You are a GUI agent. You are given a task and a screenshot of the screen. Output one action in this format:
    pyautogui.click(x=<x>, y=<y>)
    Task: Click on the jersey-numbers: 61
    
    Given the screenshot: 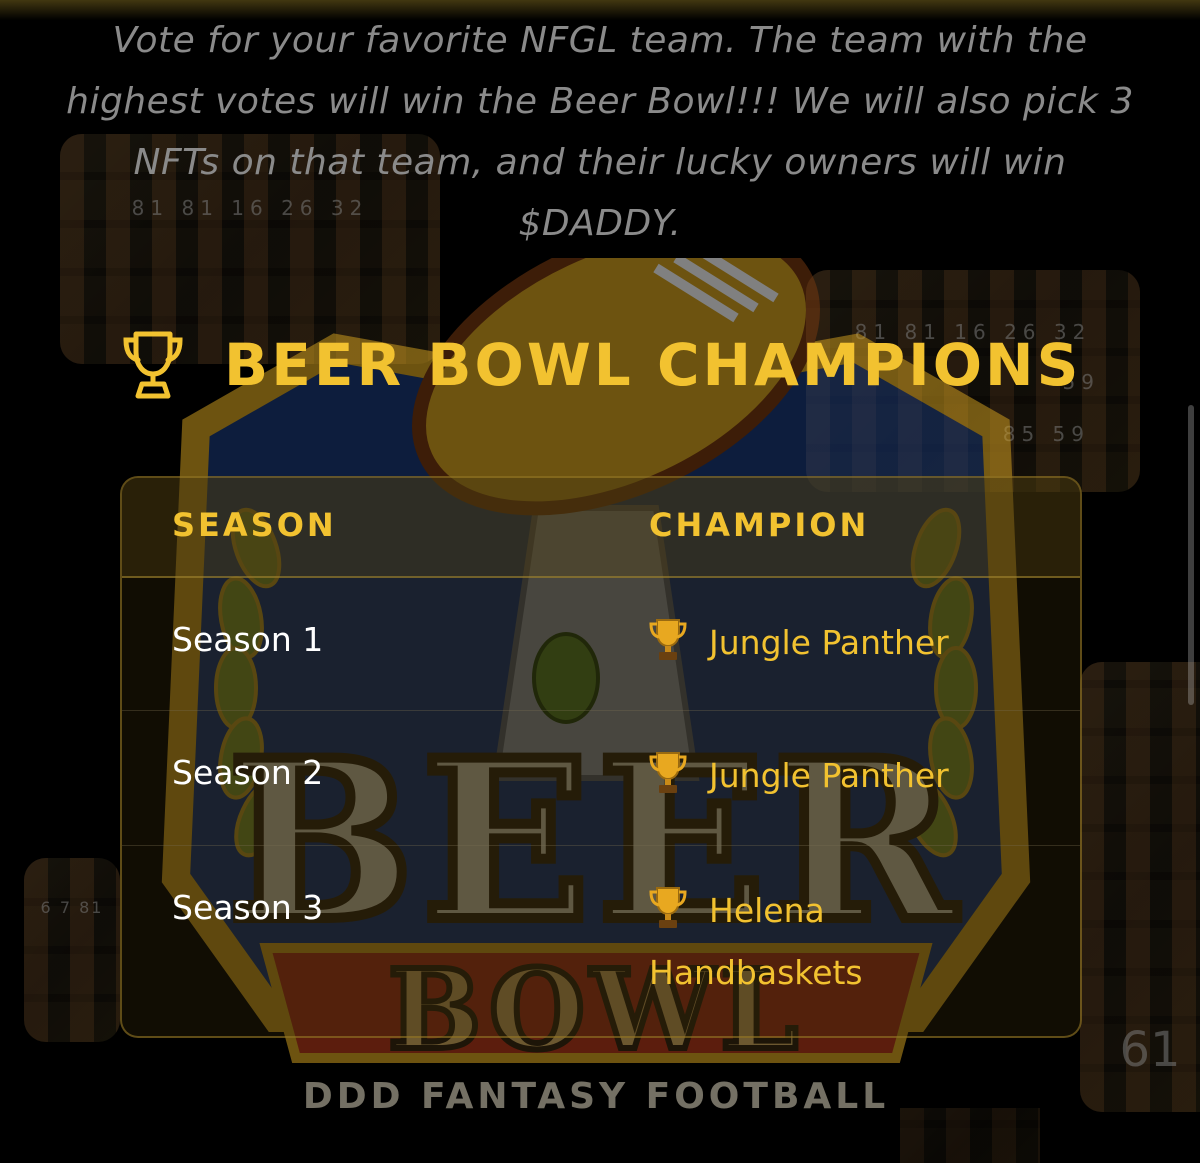 What is the action you would take?
    pyautogui.click(x=1150, y=1050)
    